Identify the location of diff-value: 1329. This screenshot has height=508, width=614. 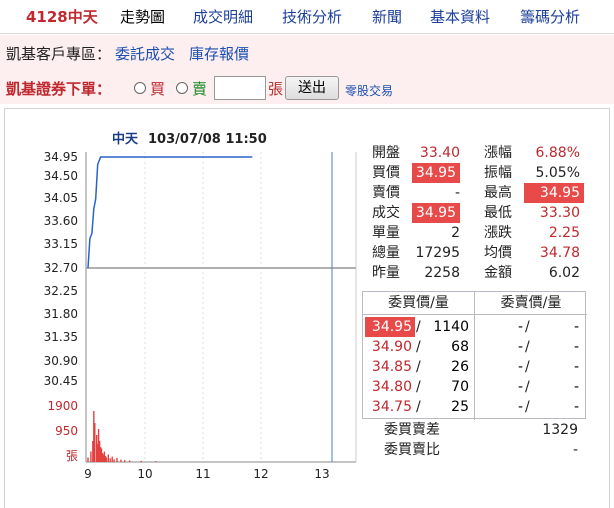
(560, 430).